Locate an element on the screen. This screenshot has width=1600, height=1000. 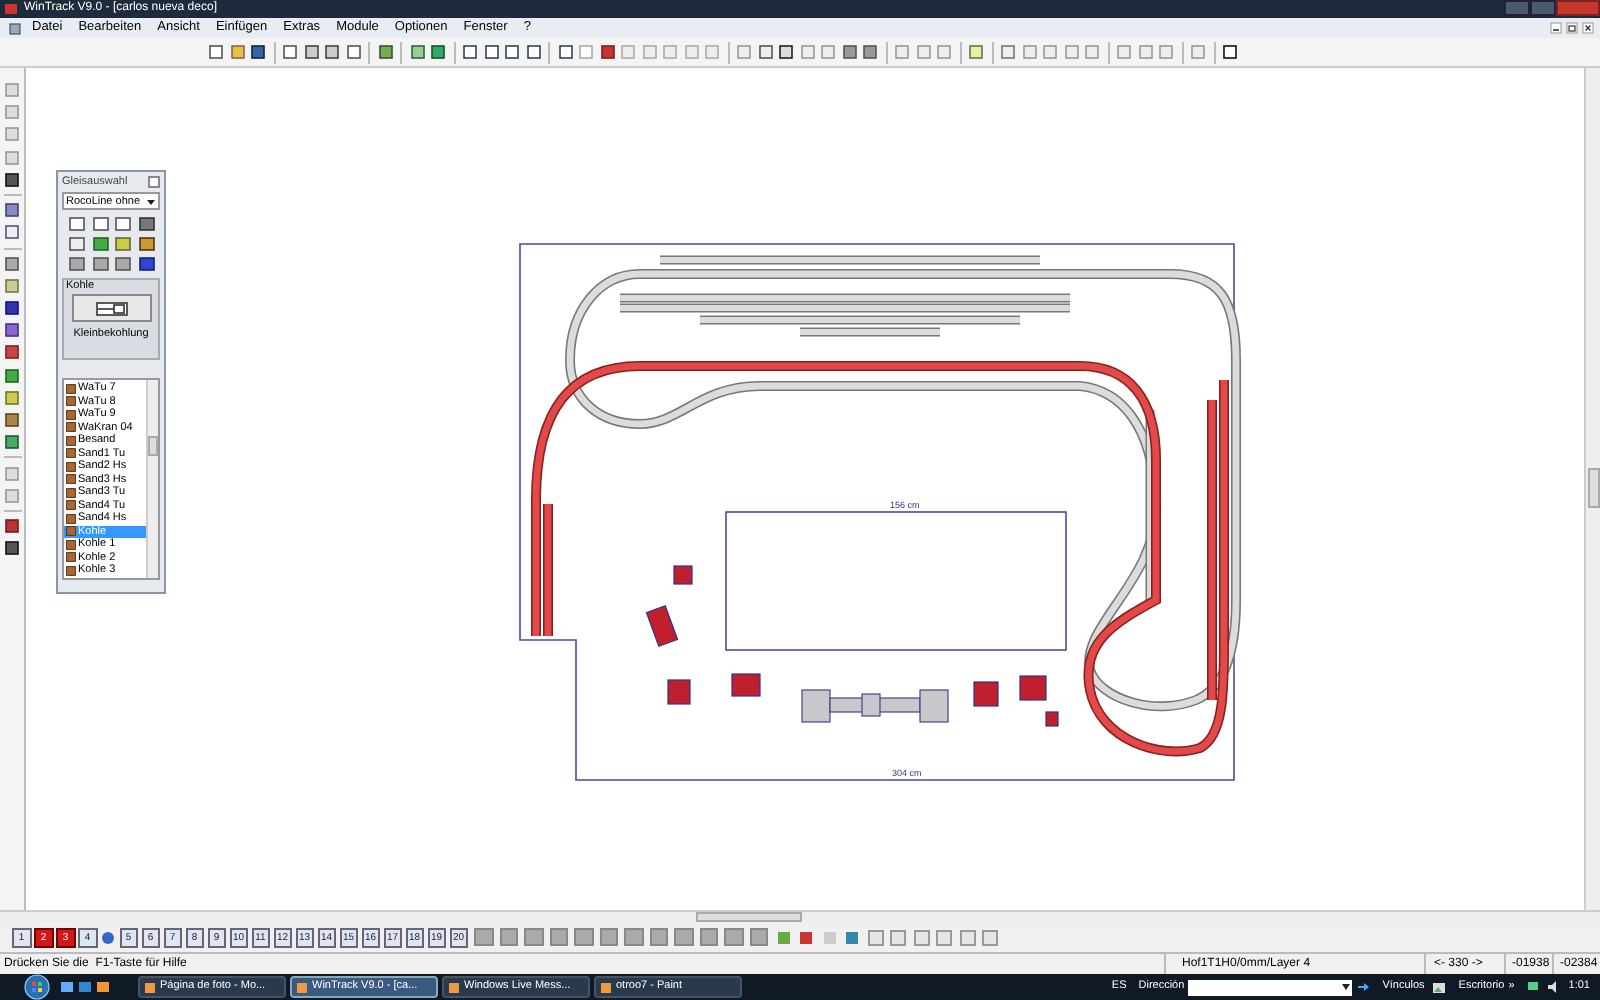
coaling-stage-icon is located at coordinates (111, 308).